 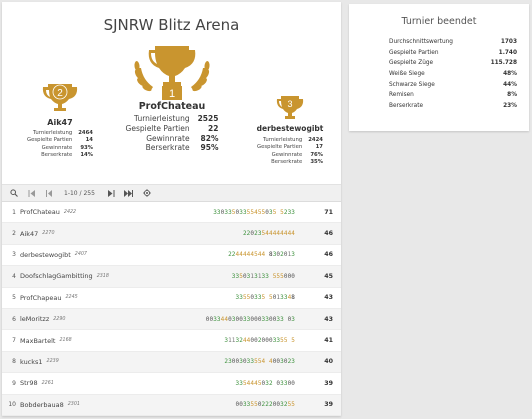 I want to click on my-position-icon, so click(x=147, y=193).